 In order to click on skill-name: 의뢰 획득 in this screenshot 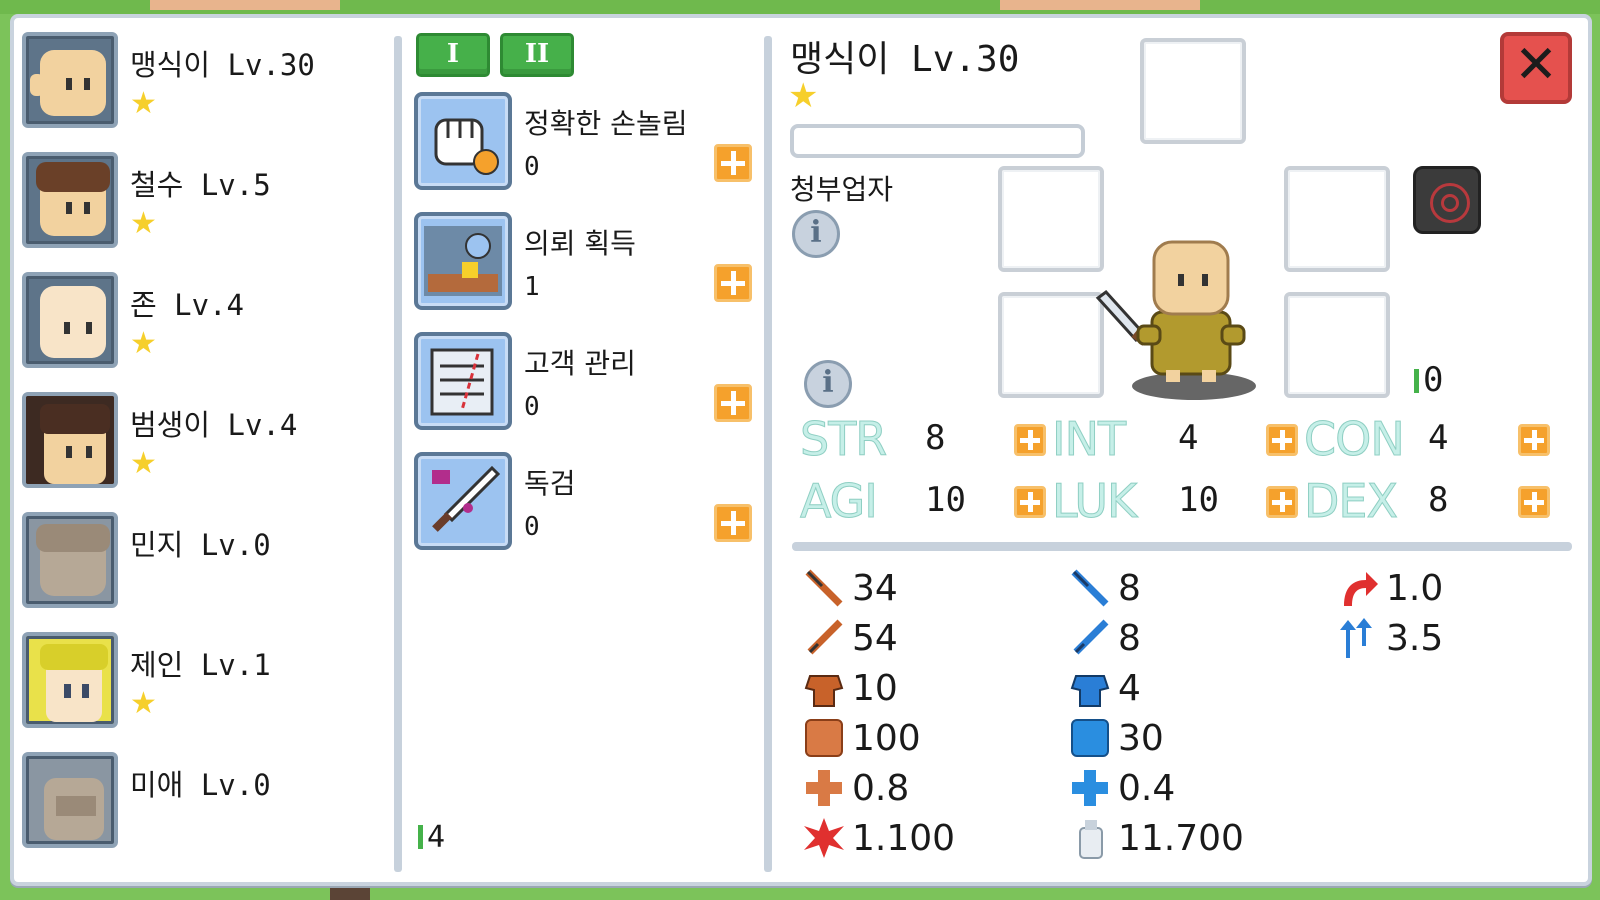, I will do `click(580, 243)`.